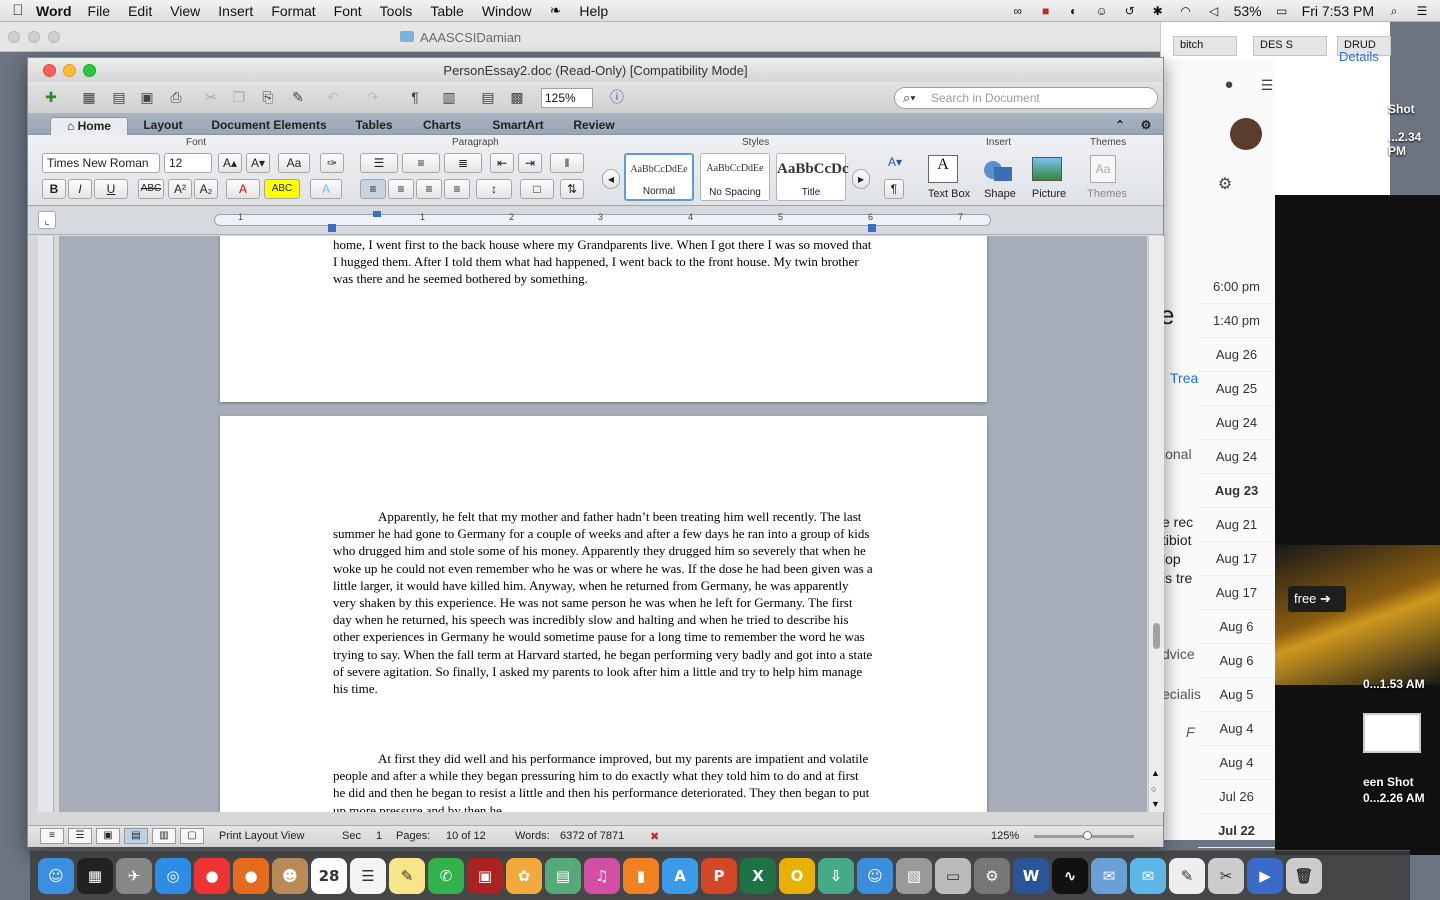 The image size is (1440, 900). Describe the element at coordinates (1103, 169) in the screenshot. I see `themes-icon: Aa` at that location.